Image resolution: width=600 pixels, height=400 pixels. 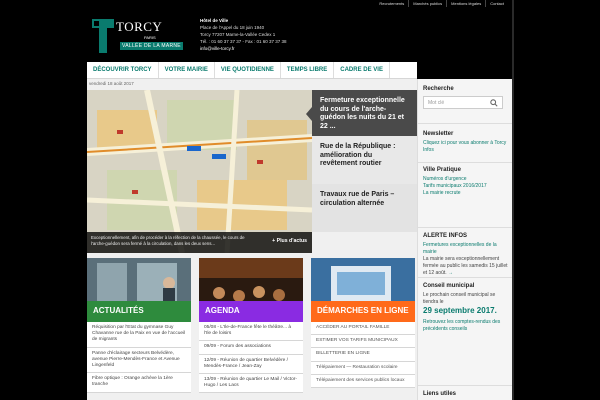 What do you see at coordinates (139, 26) in the screenshot?
I see `logo-name: TORCY` at bounding box center [139, 26].